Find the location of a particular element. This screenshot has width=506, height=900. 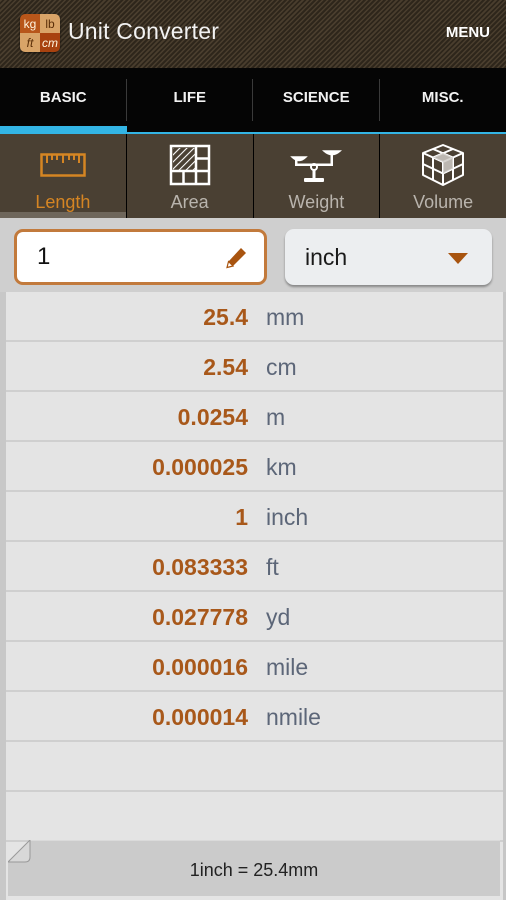

tab-misc: MISC. is located at coordinates (442, 101).